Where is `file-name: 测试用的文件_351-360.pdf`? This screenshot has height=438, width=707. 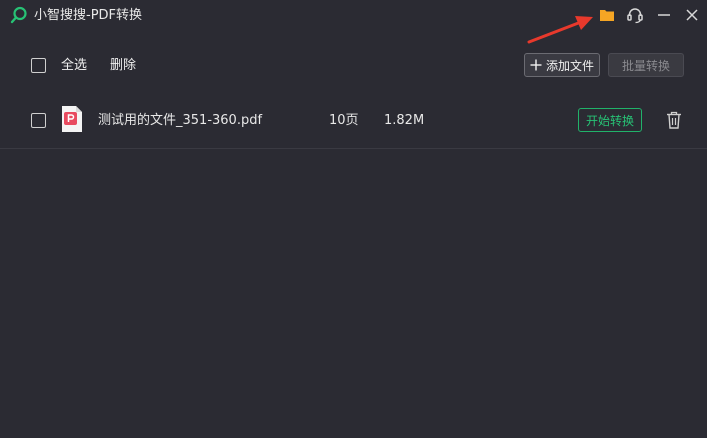
file-name: 测试用的文件_351-360.pdf is located at coordinates (180, 120).